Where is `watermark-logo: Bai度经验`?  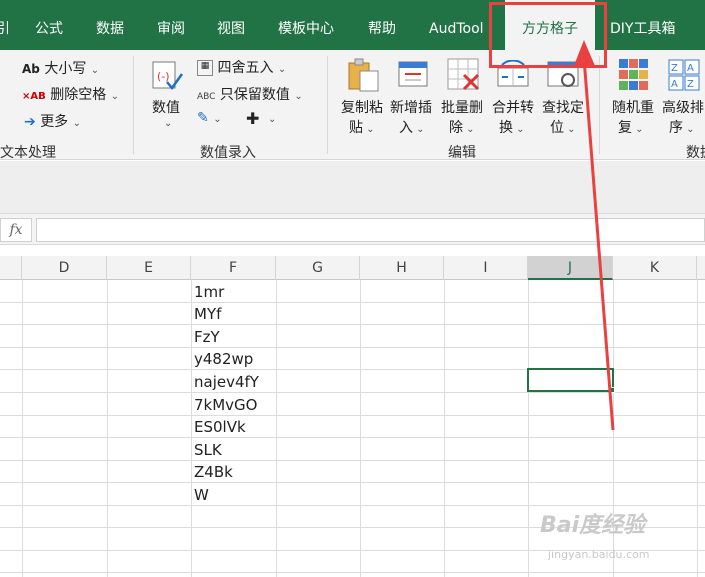 watermark-logo: Bai度经验 is located at coordinates (593, 525).